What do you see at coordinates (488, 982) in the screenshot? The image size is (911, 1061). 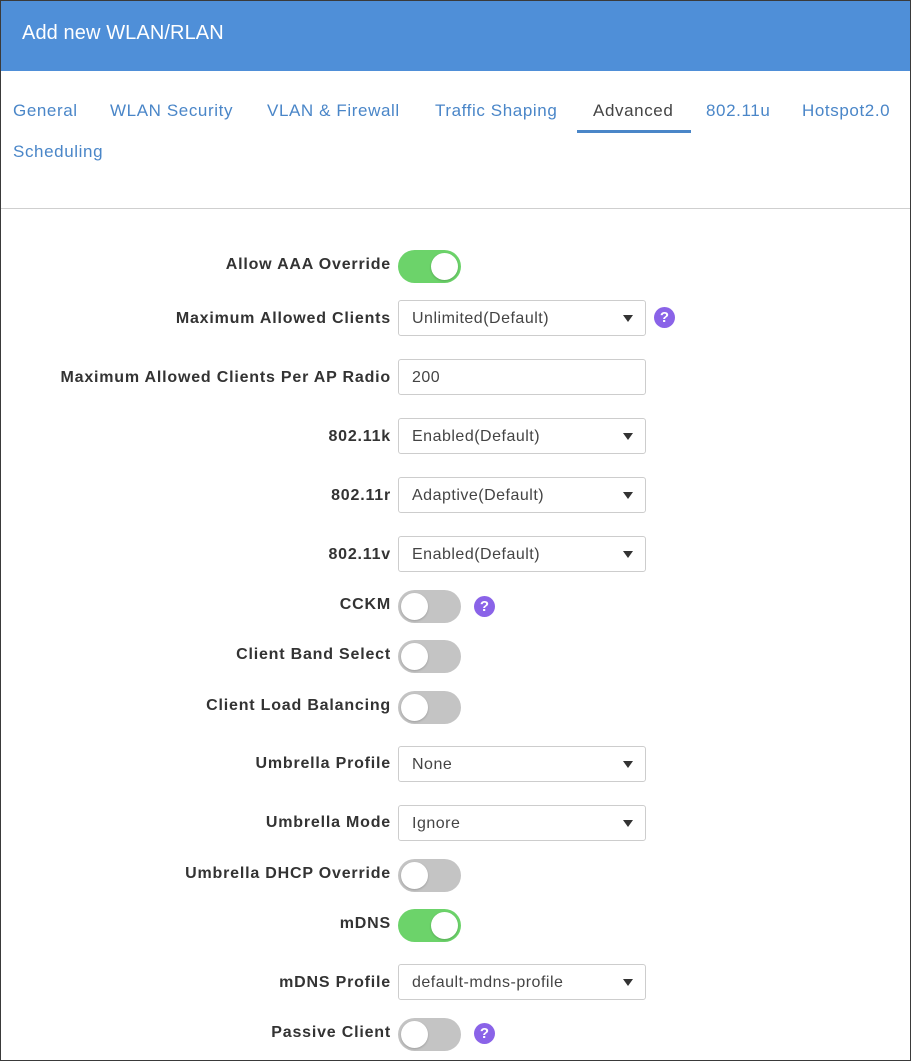 I see `mdns-profile-value: default-mdns-profile` at bounding box center [488, 982].